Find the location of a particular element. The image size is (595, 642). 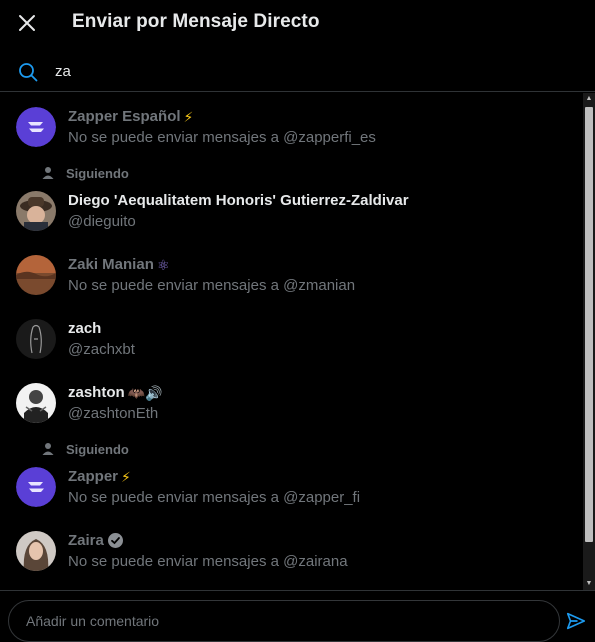

user-name: Zapper Español ⚡ is located at coordinates (130, 116).